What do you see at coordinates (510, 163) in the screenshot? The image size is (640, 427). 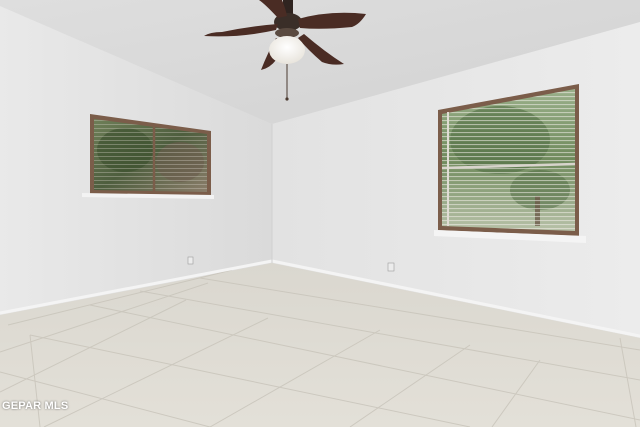 I see `right-window` at bounding box center [510, 163].